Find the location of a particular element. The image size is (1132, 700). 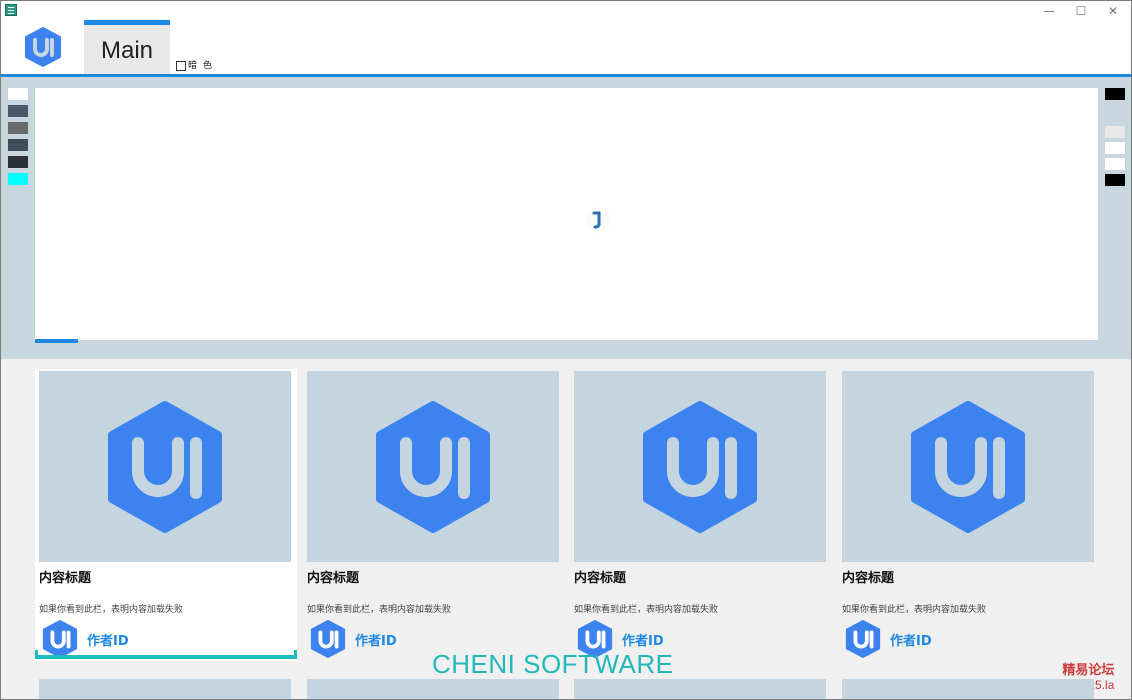

tab-main: Main is located at coordinates (127, 47).